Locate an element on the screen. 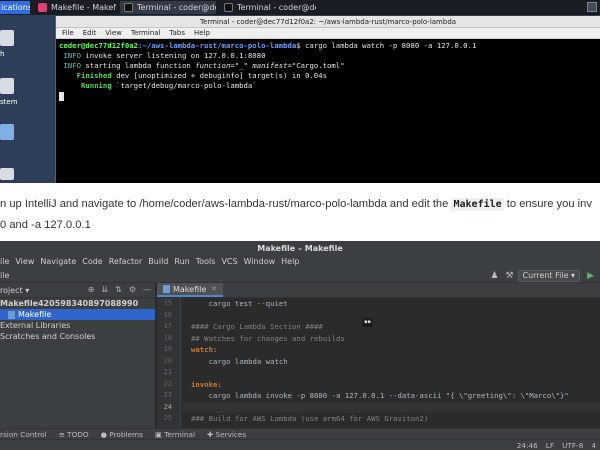 The image size is (600, 450). code-line: cargo test --quiet is located at coordinates (391, 304).